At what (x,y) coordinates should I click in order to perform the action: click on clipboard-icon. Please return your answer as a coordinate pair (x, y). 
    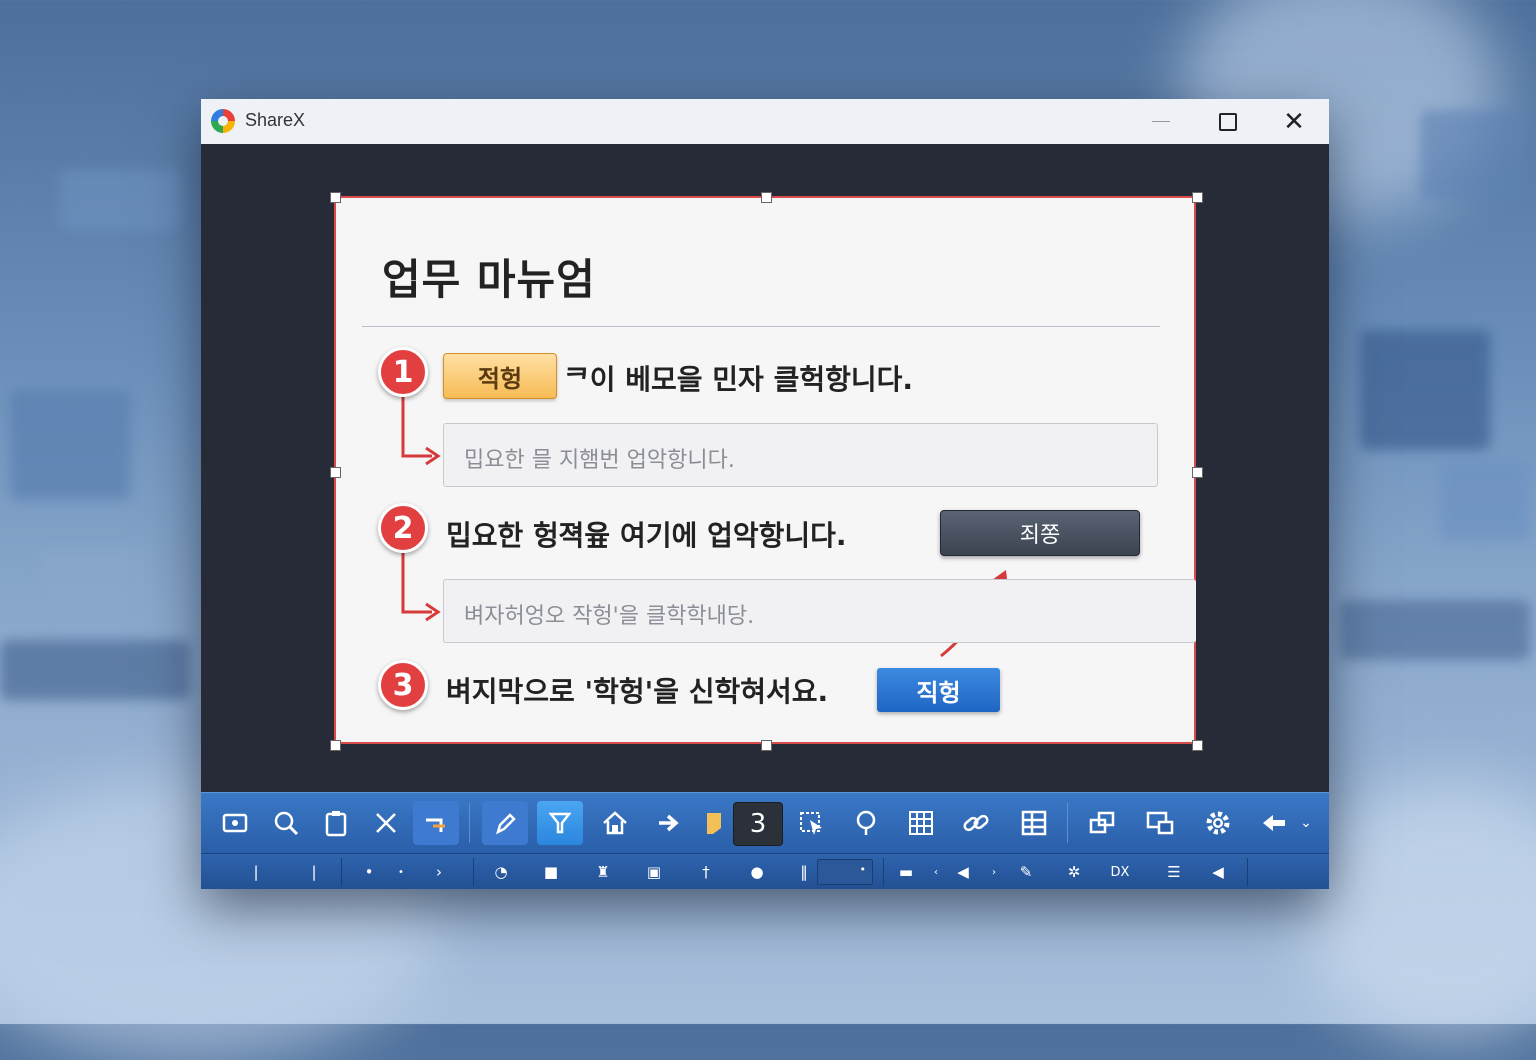
    Looking at the image, I should click on (336, 823).